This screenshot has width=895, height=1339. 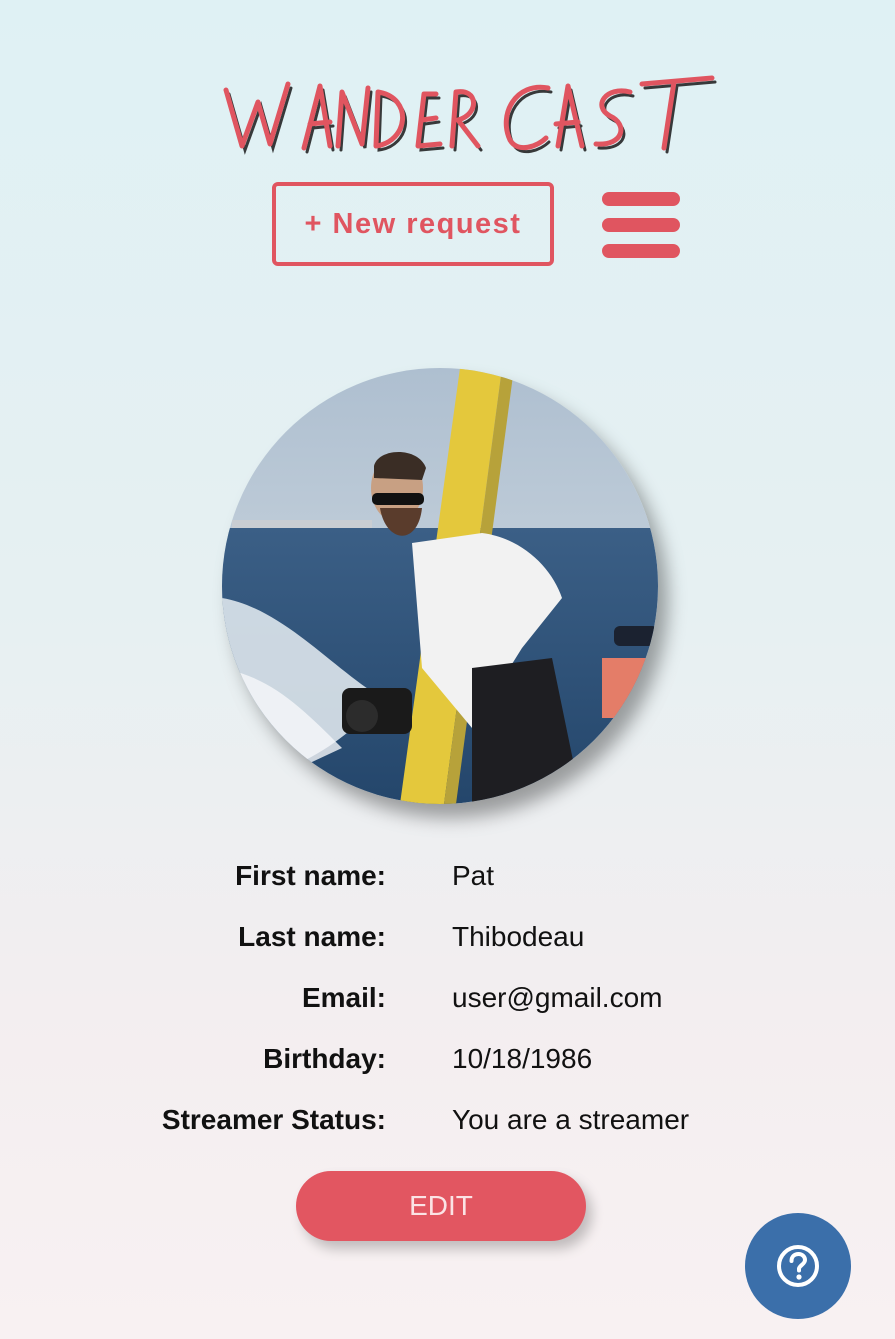 I want to click on field-value: You are a streamer, so click(x=571, y=1119).